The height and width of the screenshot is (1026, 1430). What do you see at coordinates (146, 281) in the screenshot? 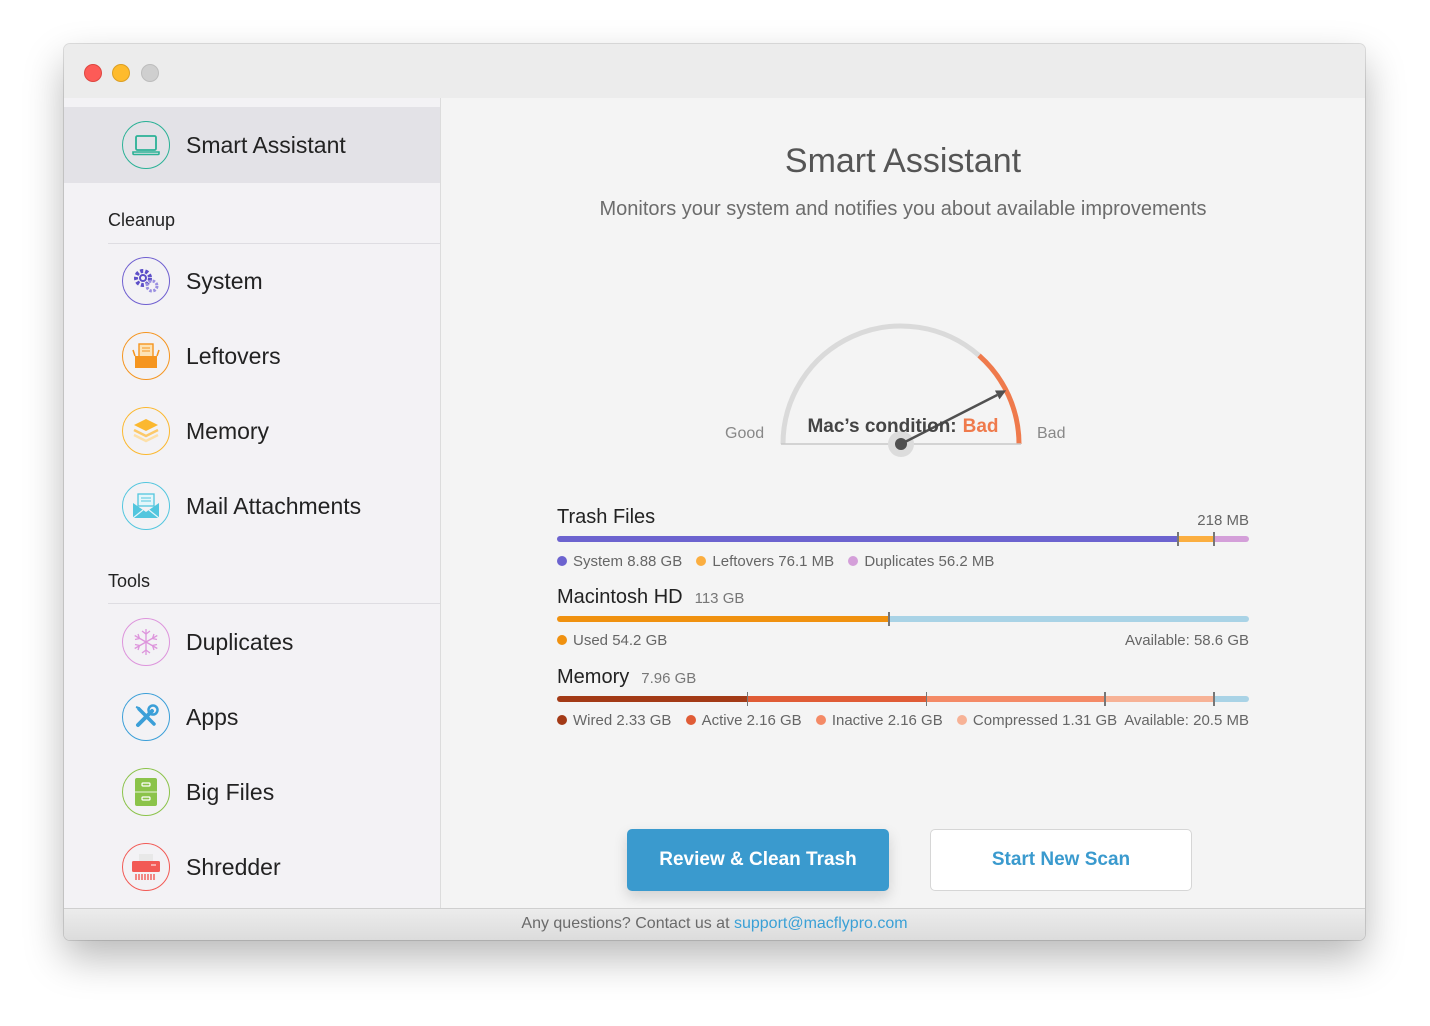
I see `gears-icon` at bounding box center [146, 281].